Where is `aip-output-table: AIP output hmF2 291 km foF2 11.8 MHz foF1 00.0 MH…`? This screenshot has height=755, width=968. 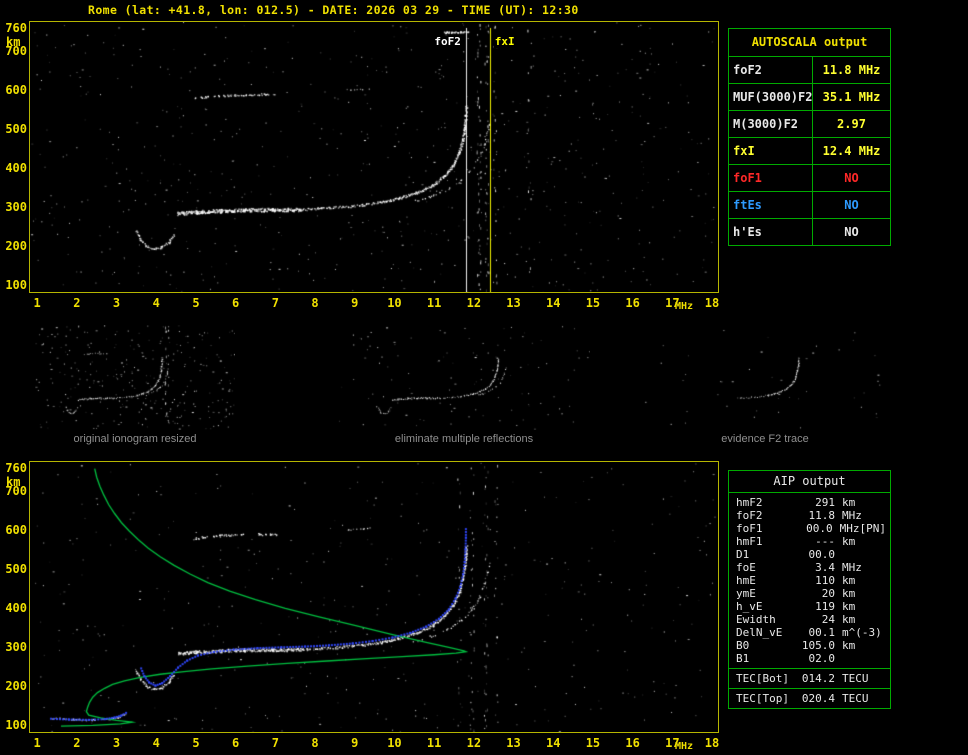
aip-output-table: AIP output hmF2 291 km foF2 11.8 MHz foF1 00.0 MH… is located at coordinates (809, 589).